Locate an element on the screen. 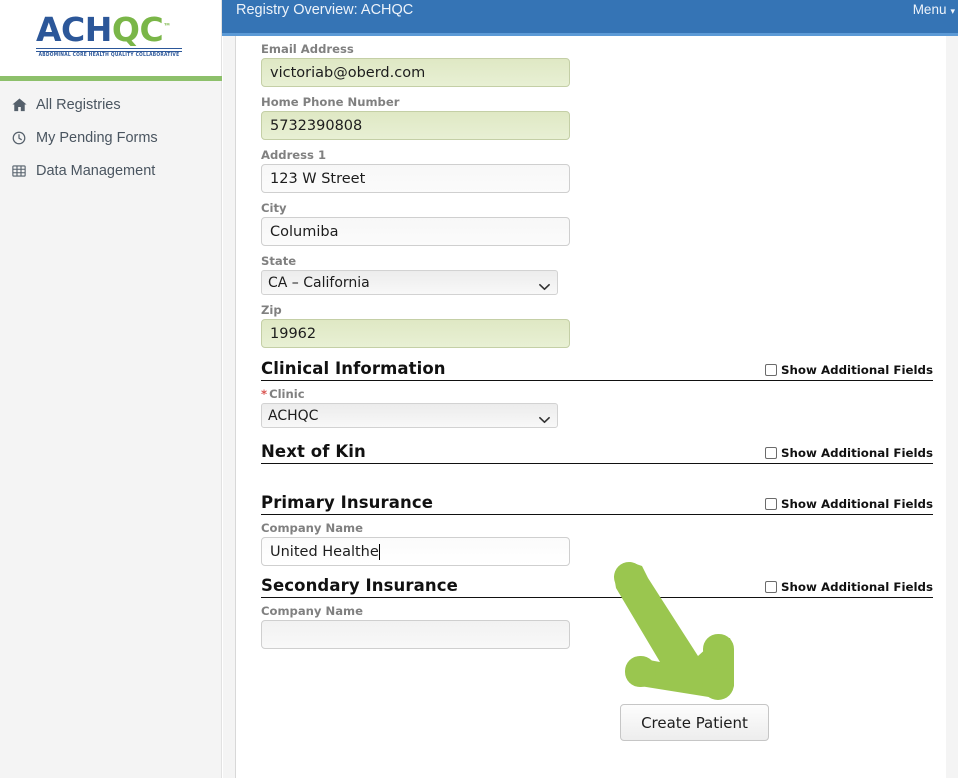  field-label: Zip is located at coordinates (271, 310).